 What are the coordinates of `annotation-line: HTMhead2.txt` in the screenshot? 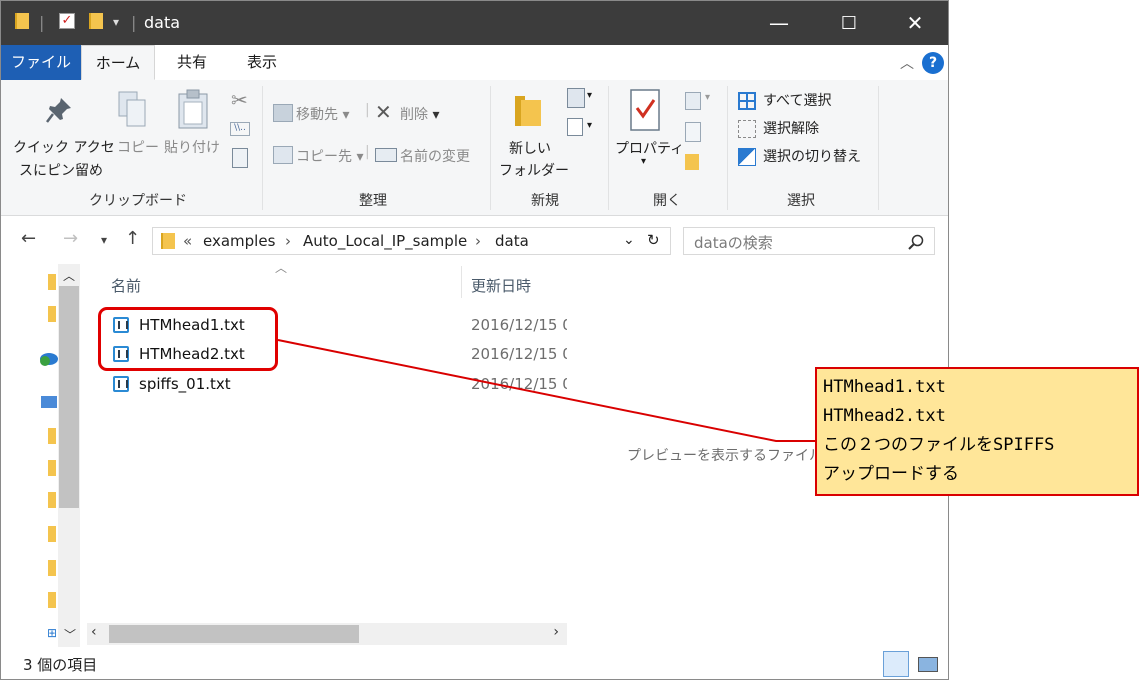 It's located at (884, 416).